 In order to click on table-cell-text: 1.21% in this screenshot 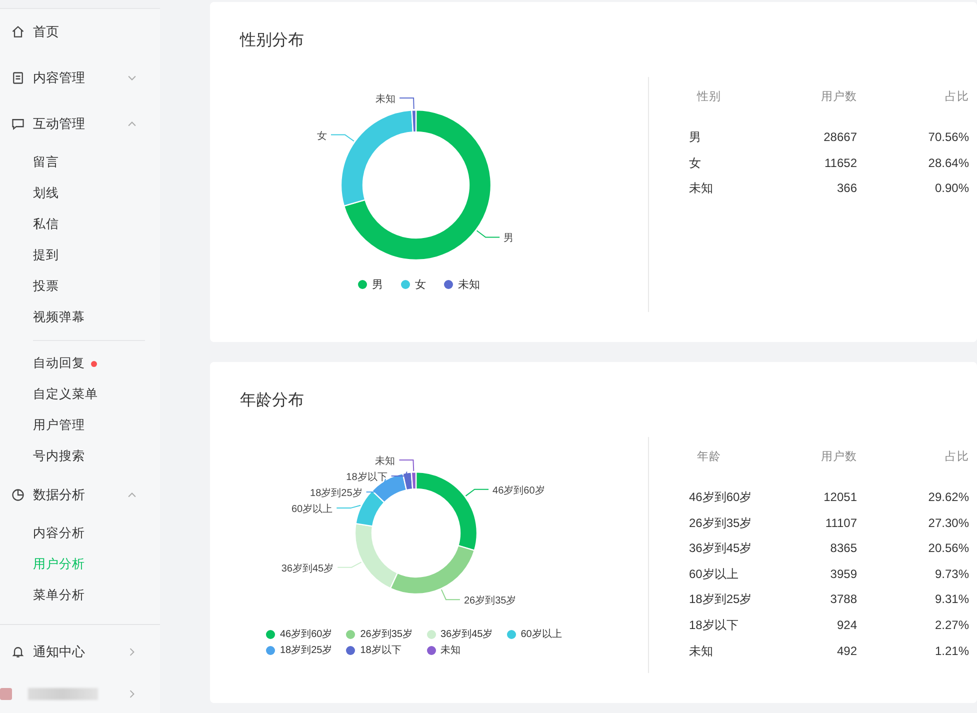, I will do `click(951, 651)`.